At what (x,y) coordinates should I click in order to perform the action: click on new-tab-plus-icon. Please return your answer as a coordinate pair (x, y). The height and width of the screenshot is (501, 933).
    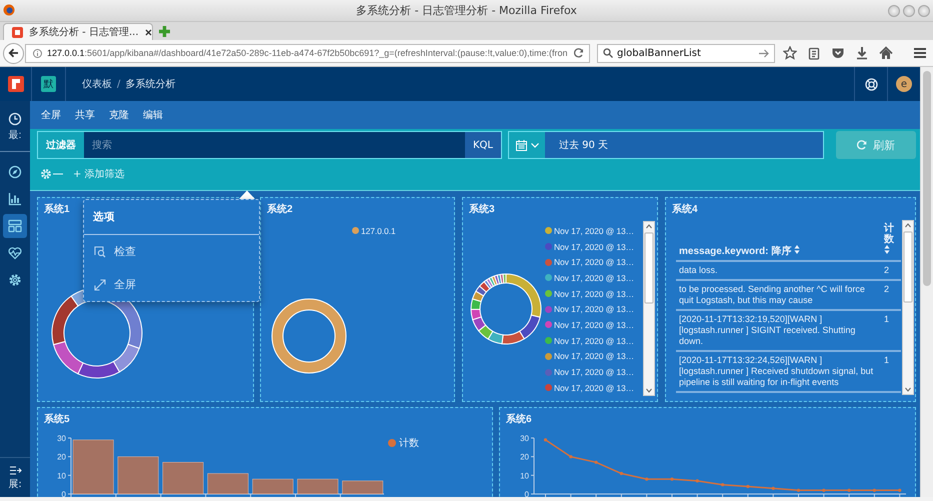
    Looking at the image, I should click on (164, 31).